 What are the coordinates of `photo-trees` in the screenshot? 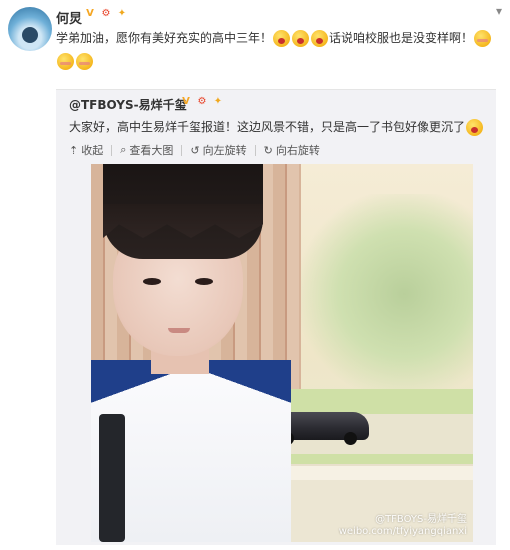 It's located at (387, 294).